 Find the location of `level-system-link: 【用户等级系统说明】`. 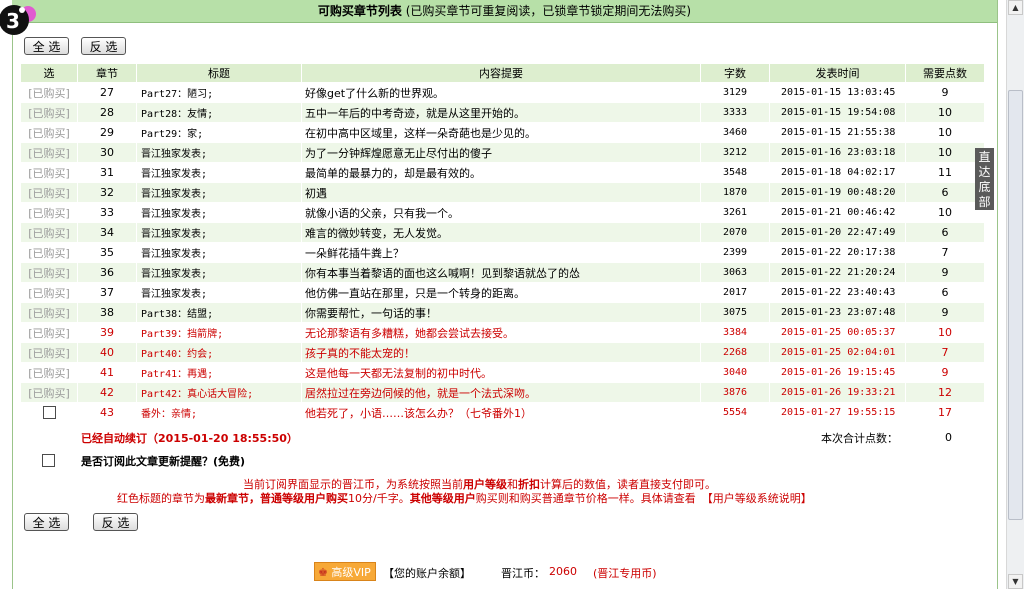

level-system-link: 【用户等级系统说明】 is located at coordinates (757, 498).